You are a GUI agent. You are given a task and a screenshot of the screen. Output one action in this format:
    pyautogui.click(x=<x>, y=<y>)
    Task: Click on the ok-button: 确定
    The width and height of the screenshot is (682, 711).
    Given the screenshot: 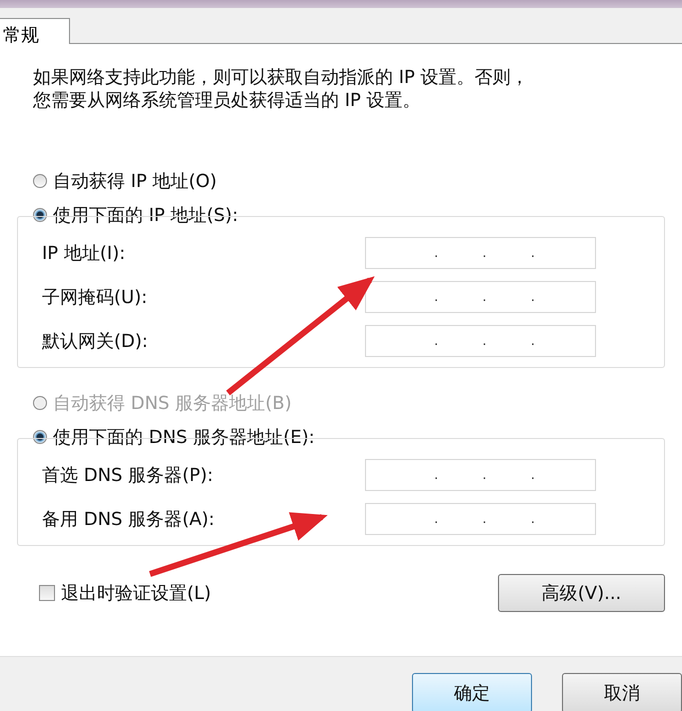 What is the action you would take?
    pyautogui.click(x=472, y=692)
    